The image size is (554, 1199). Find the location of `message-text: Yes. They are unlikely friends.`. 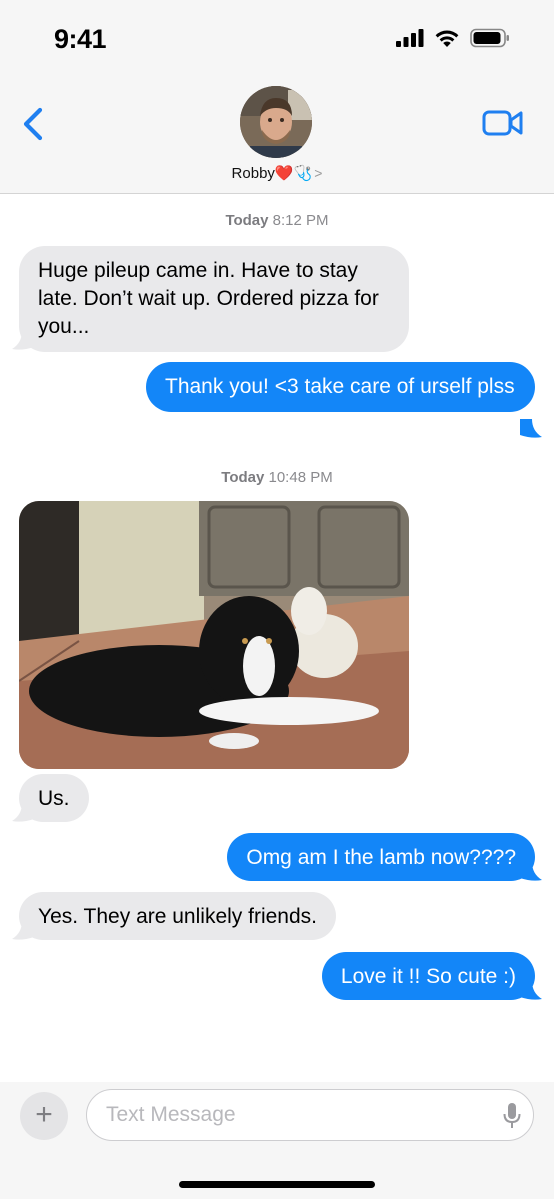

message-text: Yes. They are unlikely friends. is located at coordinates (177, 916).